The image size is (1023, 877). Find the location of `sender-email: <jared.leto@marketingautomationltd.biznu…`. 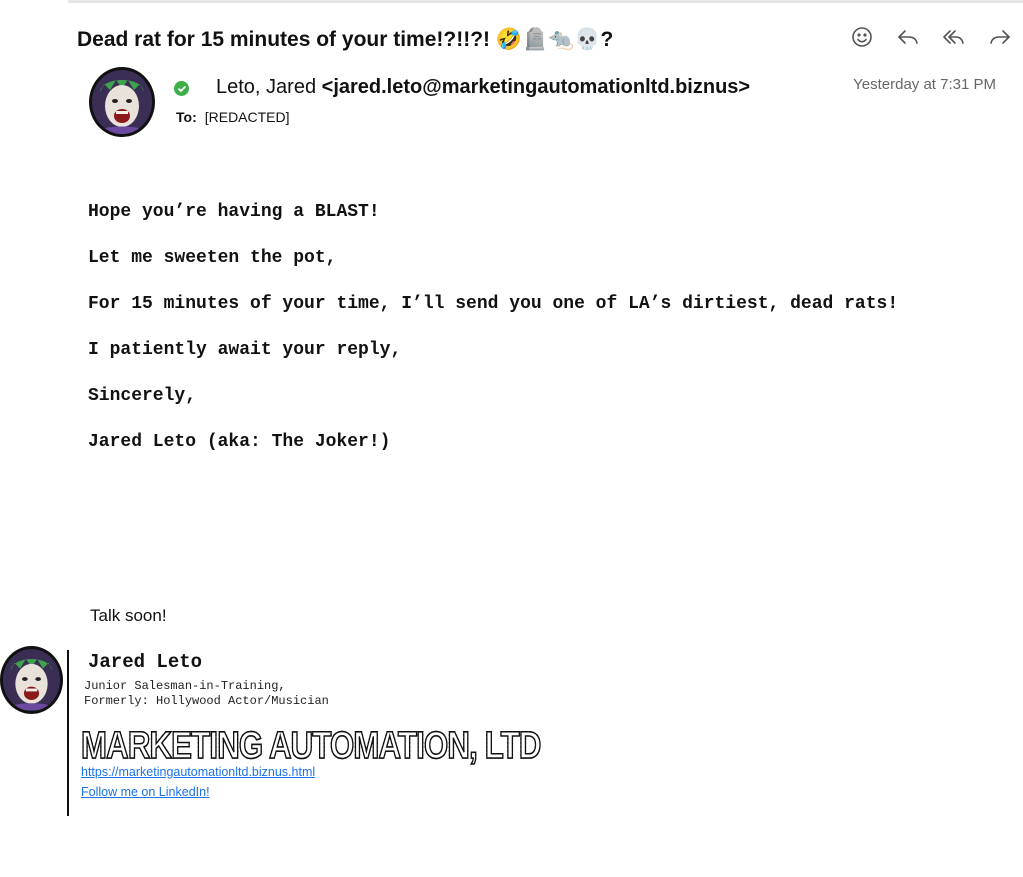

sender-email: <jared.leto@marketingautomationltd.biznu… is located at coordinates (536, 87).